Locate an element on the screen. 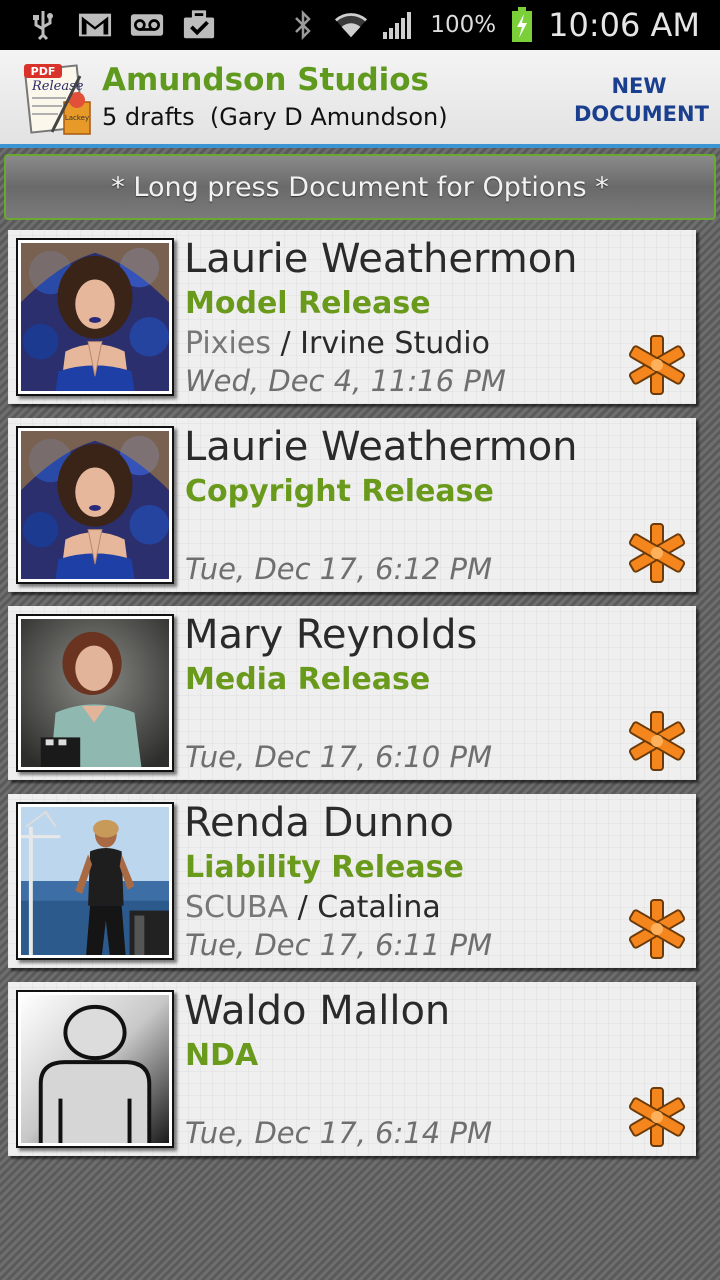 The height and width of the screenshot is (1280, 720). woman-on-boat-photo is located at coordinates (95, 881).